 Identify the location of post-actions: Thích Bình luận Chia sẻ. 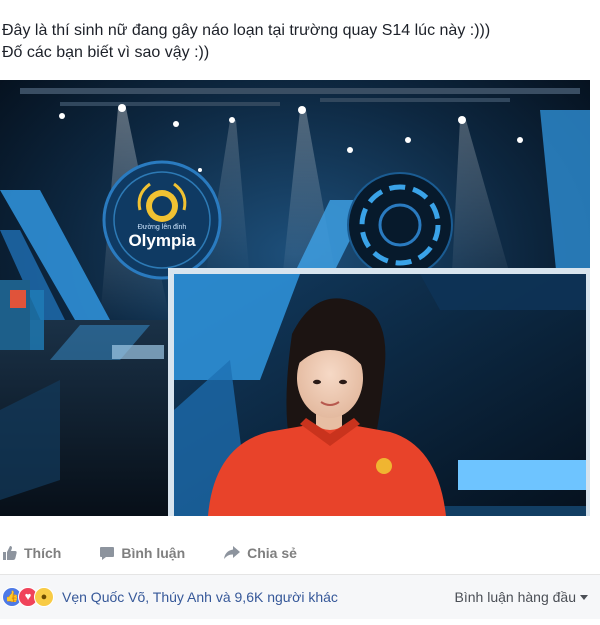
(295, 553).